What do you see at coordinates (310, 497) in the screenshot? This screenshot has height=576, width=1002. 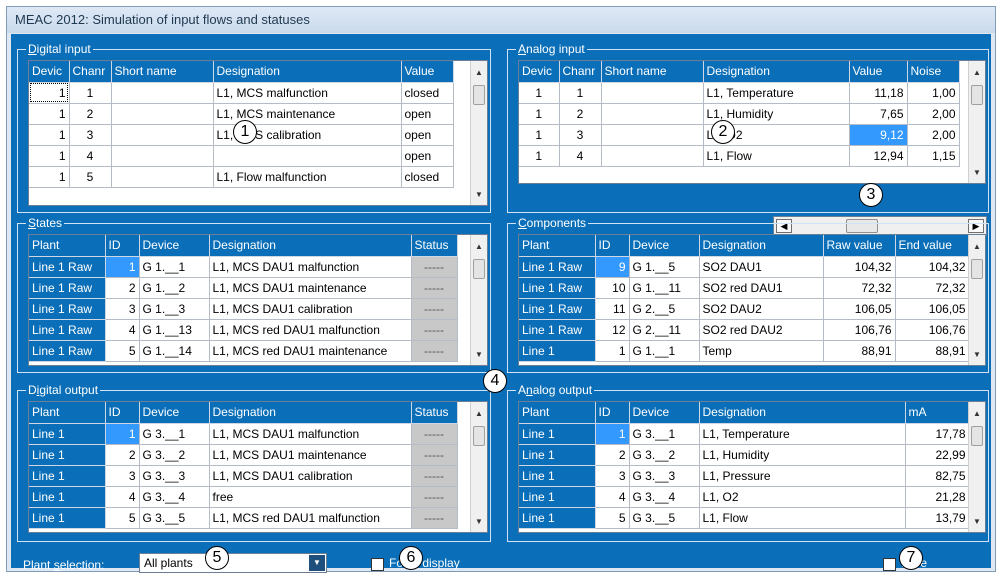 I see `designation-cell: free` at bounding box center [310, 497].